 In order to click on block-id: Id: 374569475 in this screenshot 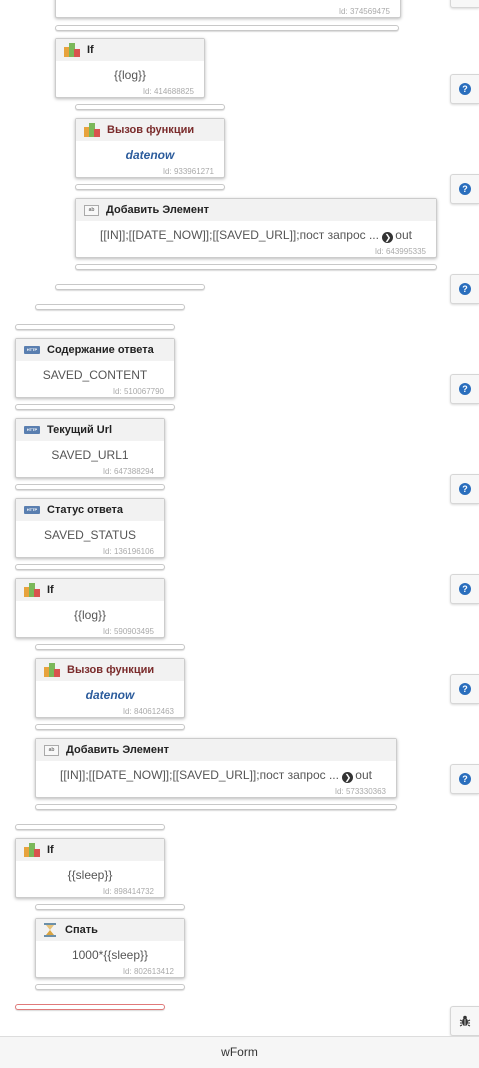, I will do `click(364, 11)`.